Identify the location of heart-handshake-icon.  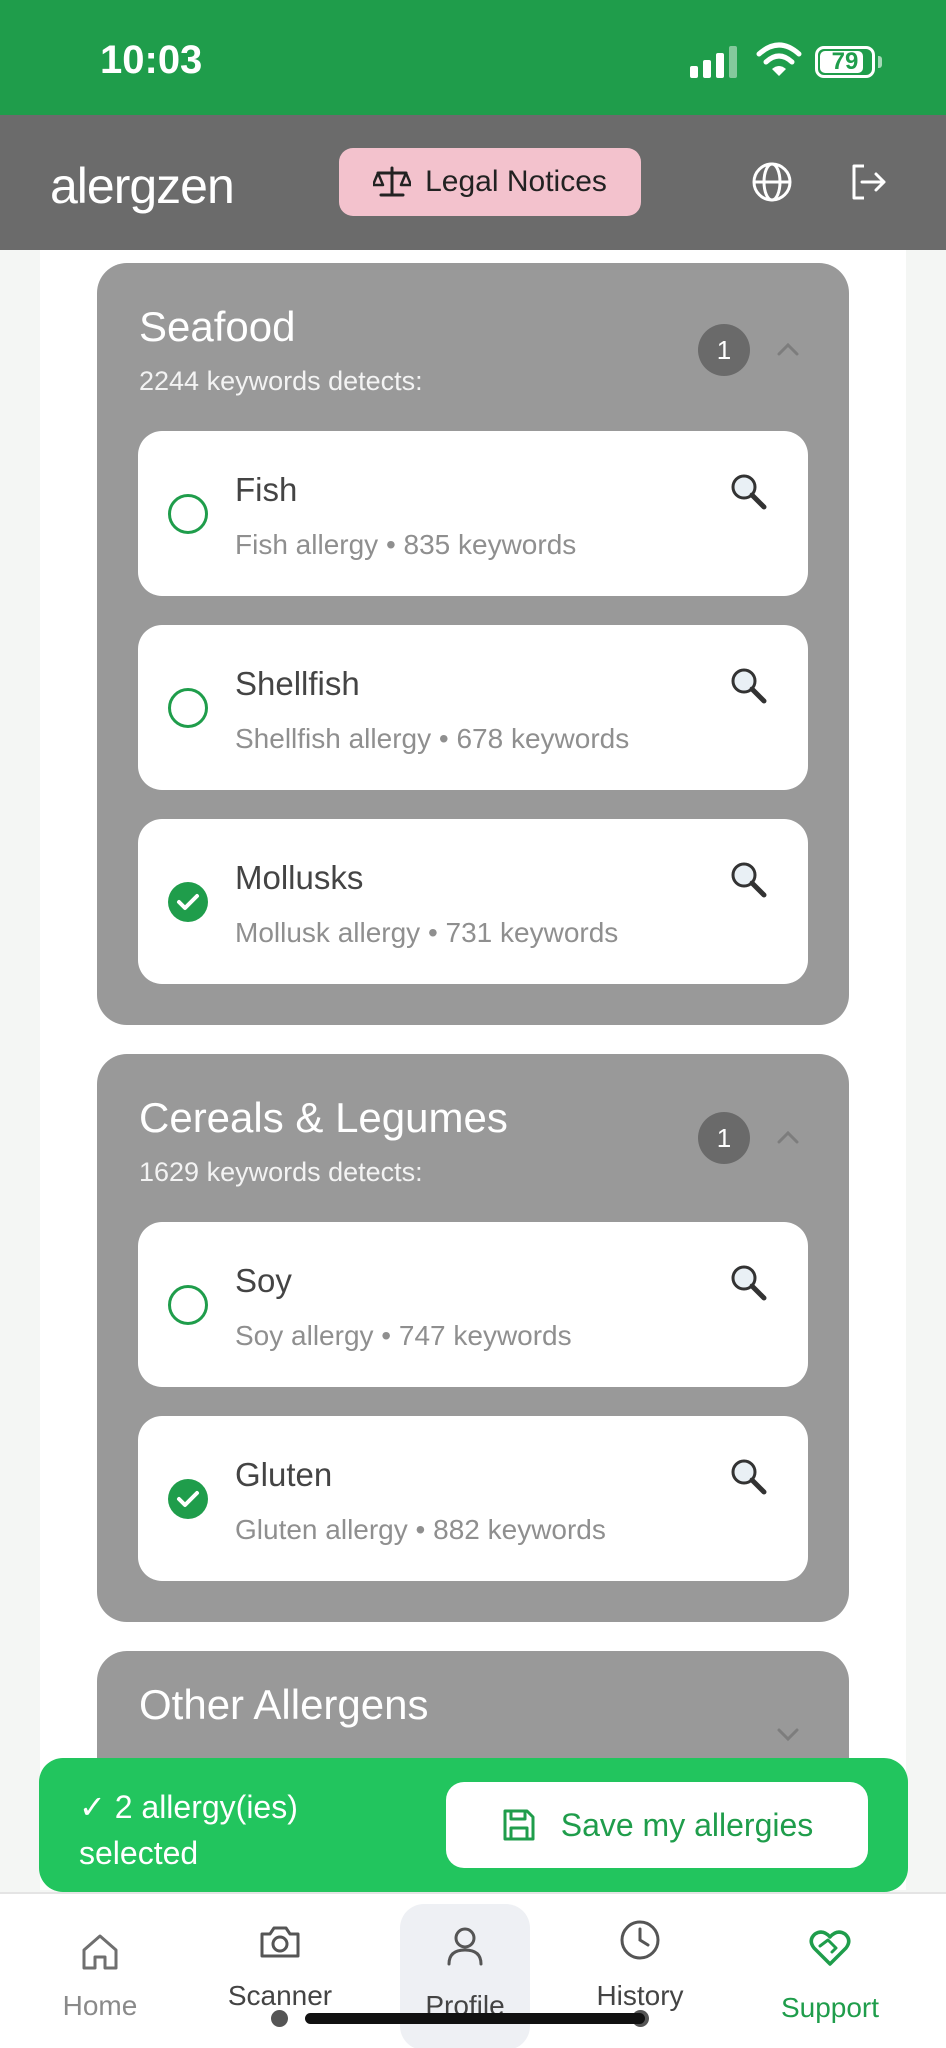
(830, 1948).